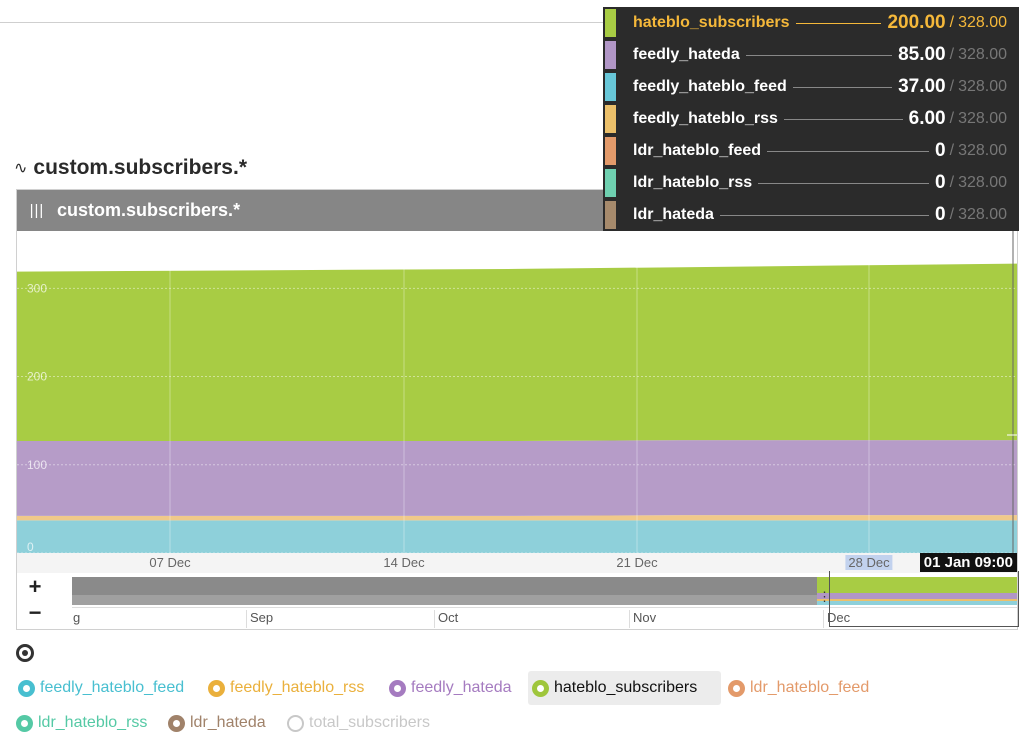 This screenshot has width=1024, height=747. What do you see at coordinates (705, 118) in the screenshot?
I see `tooltip-series-name: feedly_hateblo_rss` at bounding box center [705, 118].